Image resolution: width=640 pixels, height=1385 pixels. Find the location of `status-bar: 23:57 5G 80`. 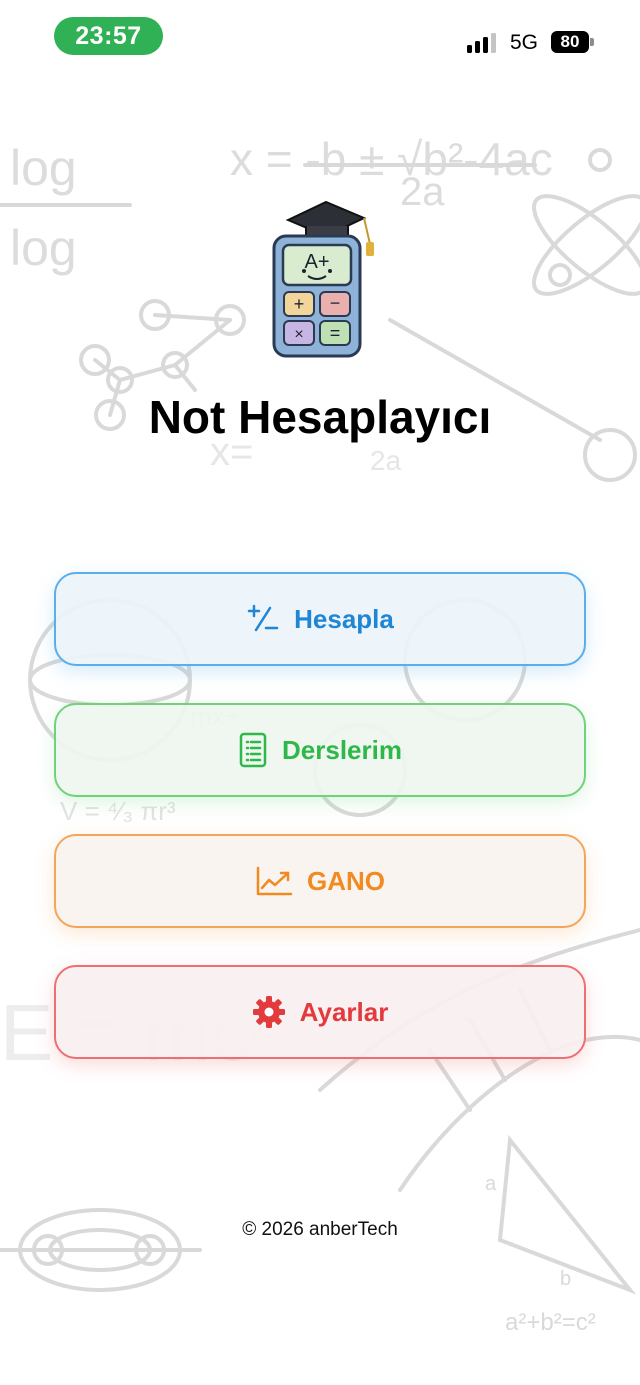

status-bar: 23:57 5G 80 is located at coordinates (320, 40).